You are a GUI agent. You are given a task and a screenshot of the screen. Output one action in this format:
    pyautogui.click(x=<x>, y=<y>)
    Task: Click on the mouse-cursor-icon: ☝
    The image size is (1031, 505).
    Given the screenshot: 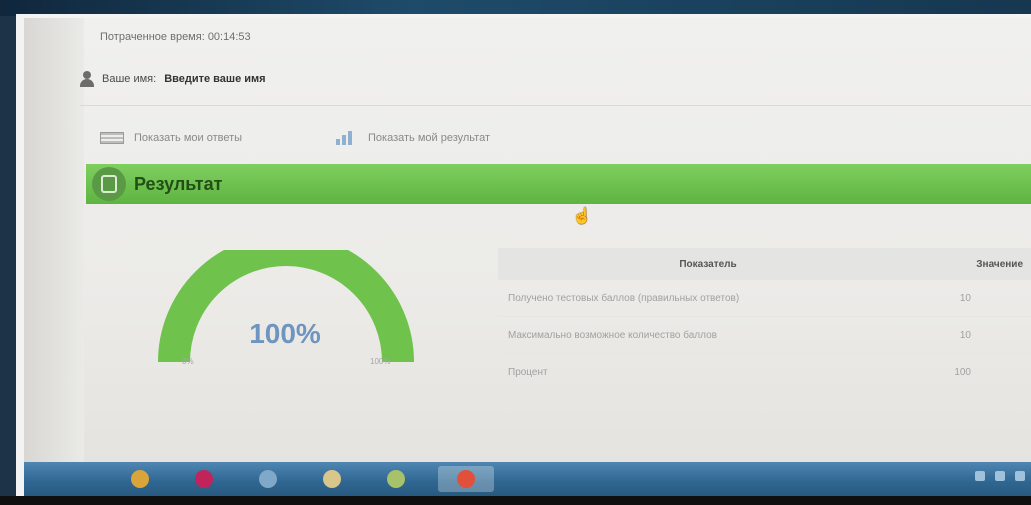 What is the action you would take?
    pyautogui.click(x=582, y=216)
    